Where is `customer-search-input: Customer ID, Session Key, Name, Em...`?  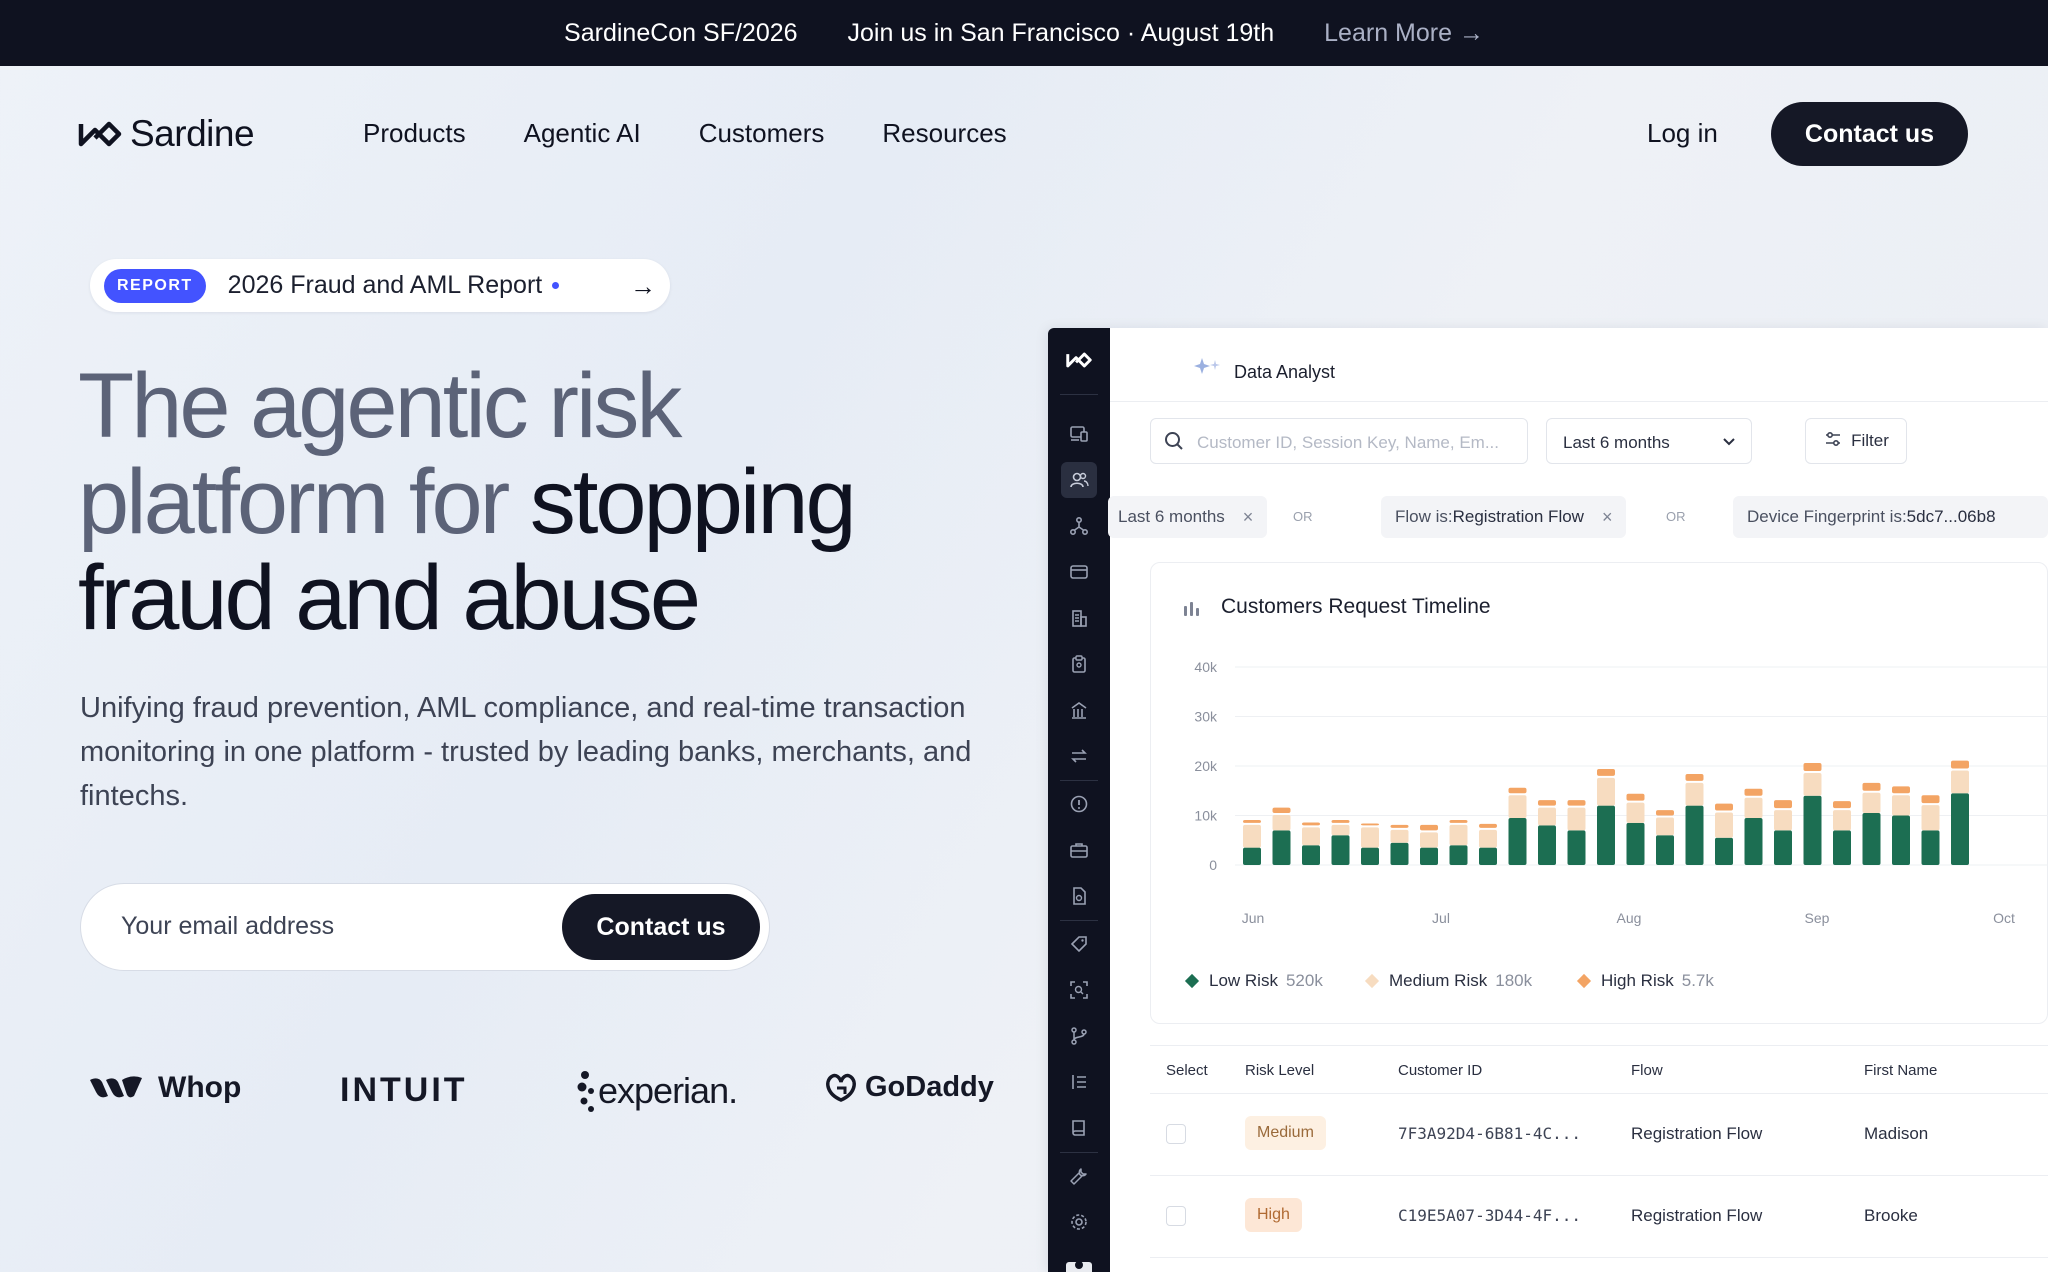
customer-search-input: Customer ID, Session Key, Name, Em... is located at coordinates (1339, 441).